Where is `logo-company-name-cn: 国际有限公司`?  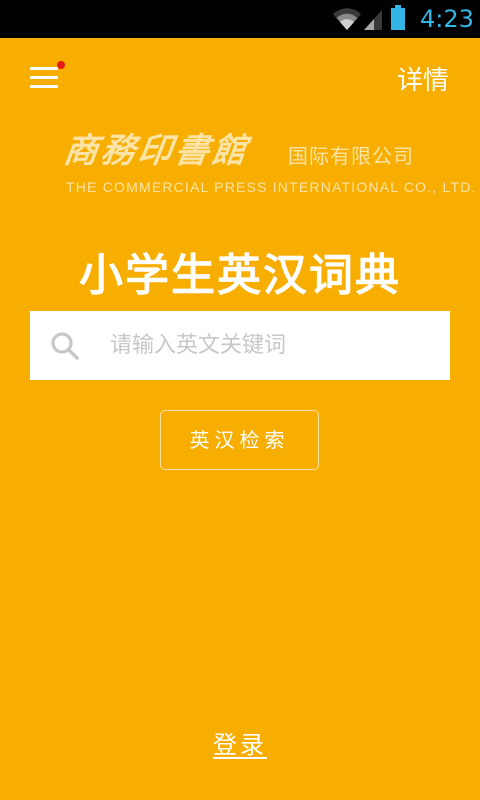 logo-company-name-cn: 国际有限公司 is located at coordinates (351, 156).